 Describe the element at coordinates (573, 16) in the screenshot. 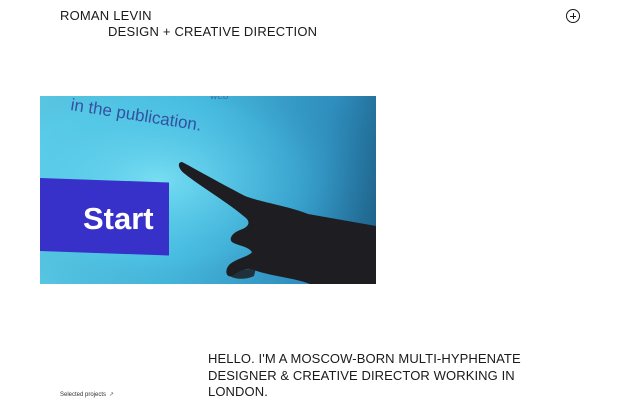

I see `plus-circle-icon` at that location.